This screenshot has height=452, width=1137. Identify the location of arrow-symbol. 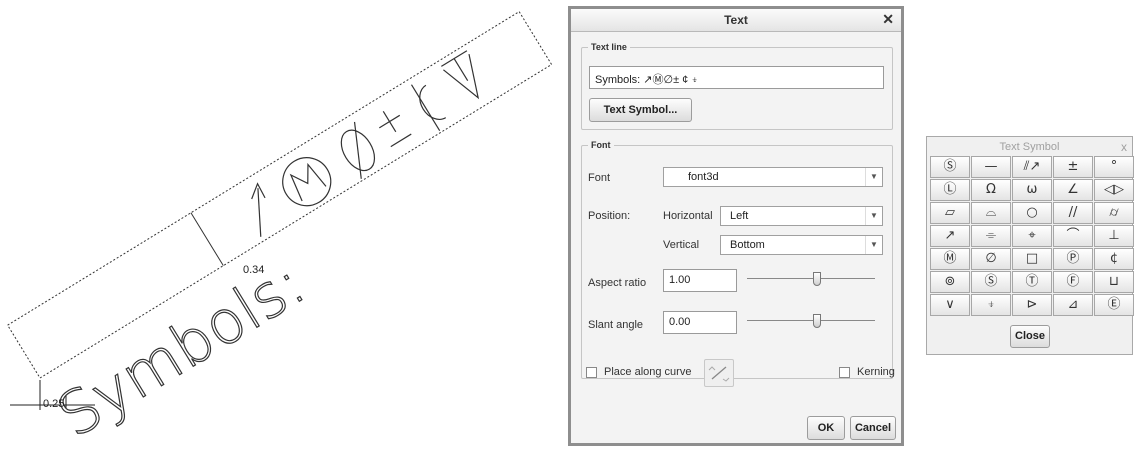
(259, 212).